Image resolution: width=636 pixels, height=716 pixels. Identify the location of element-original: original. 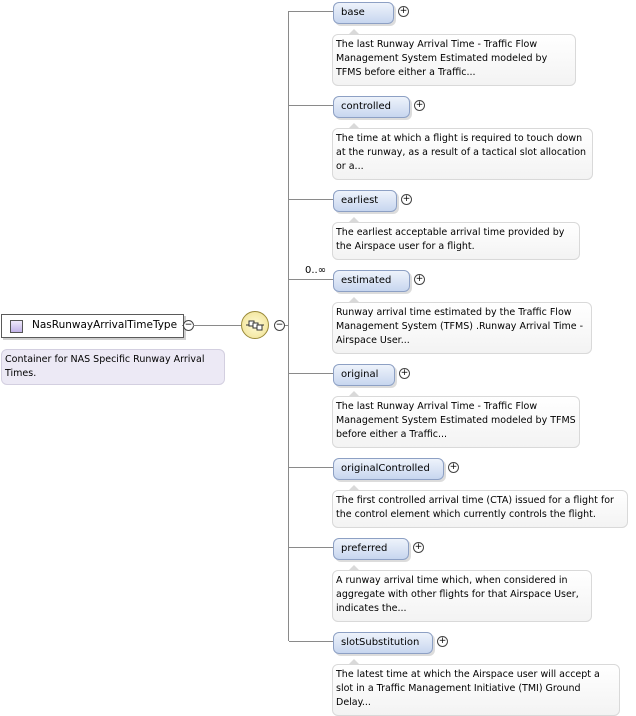
(364, 375).